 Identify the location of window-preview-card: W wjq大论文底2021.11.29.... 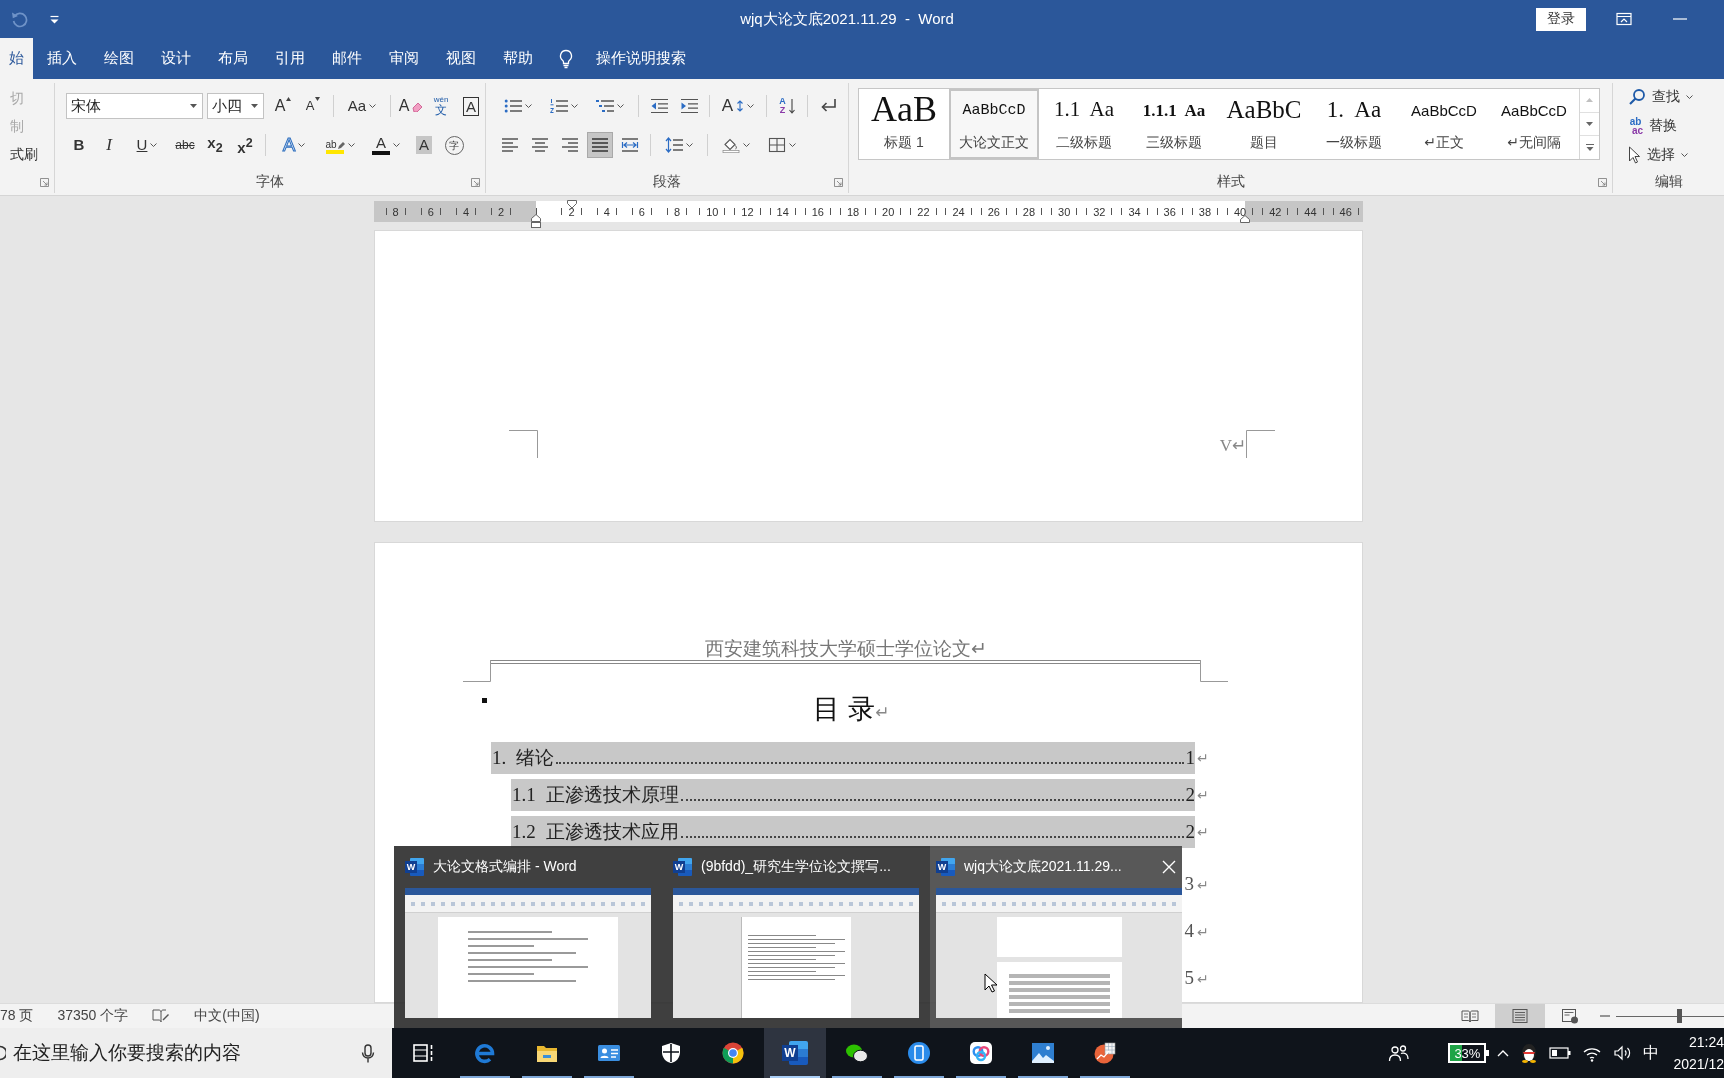
(1056, 937).